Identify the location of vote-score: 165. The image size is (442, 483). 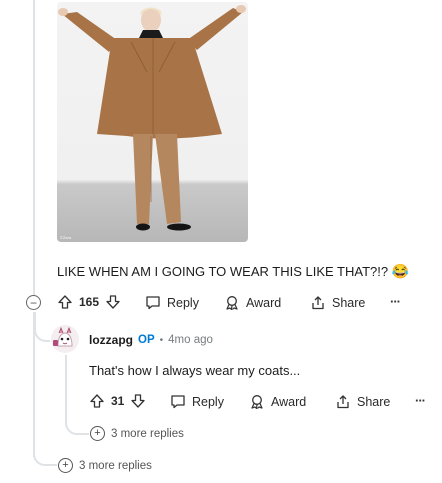
(89, 302).